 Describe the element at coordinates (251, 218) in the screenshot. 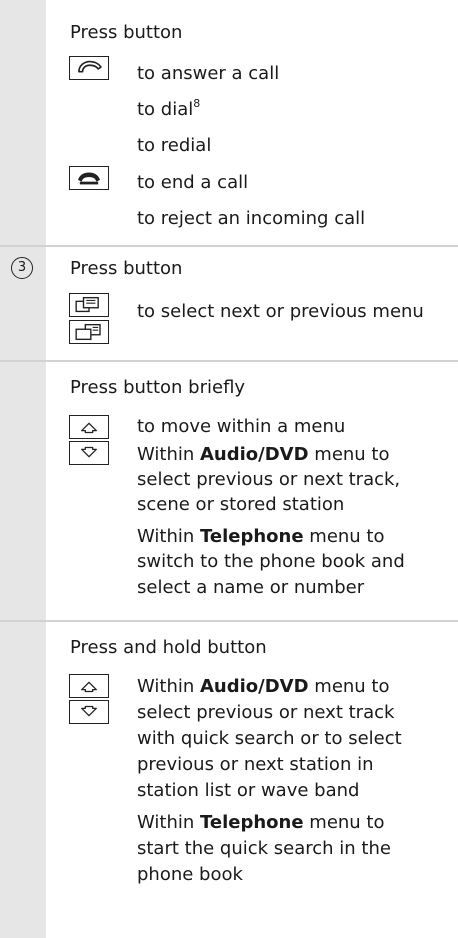

I see `reject-call-text: to reject an incoming call` at that location.